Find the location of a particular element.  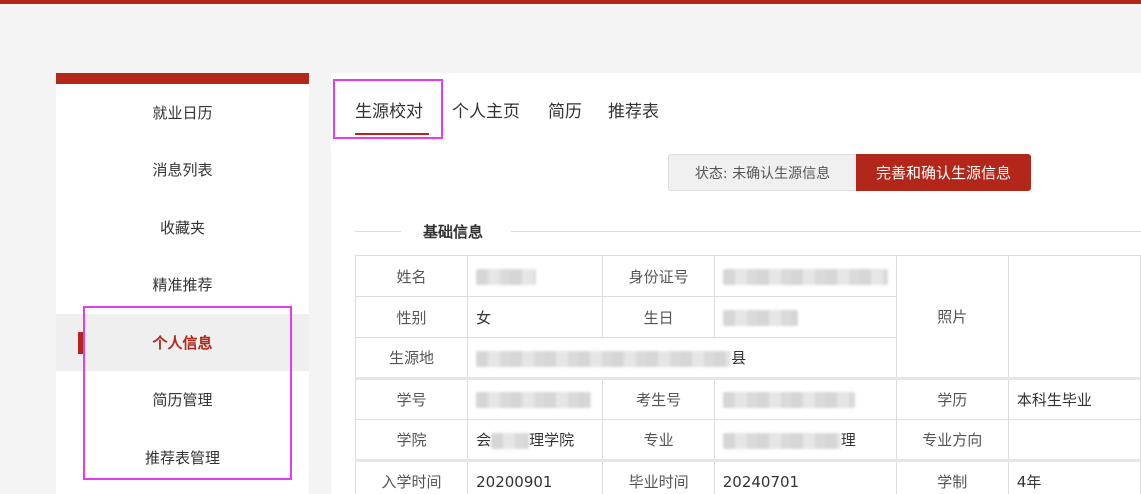

duration-label: 学制 is located at coordinates (952, 476).